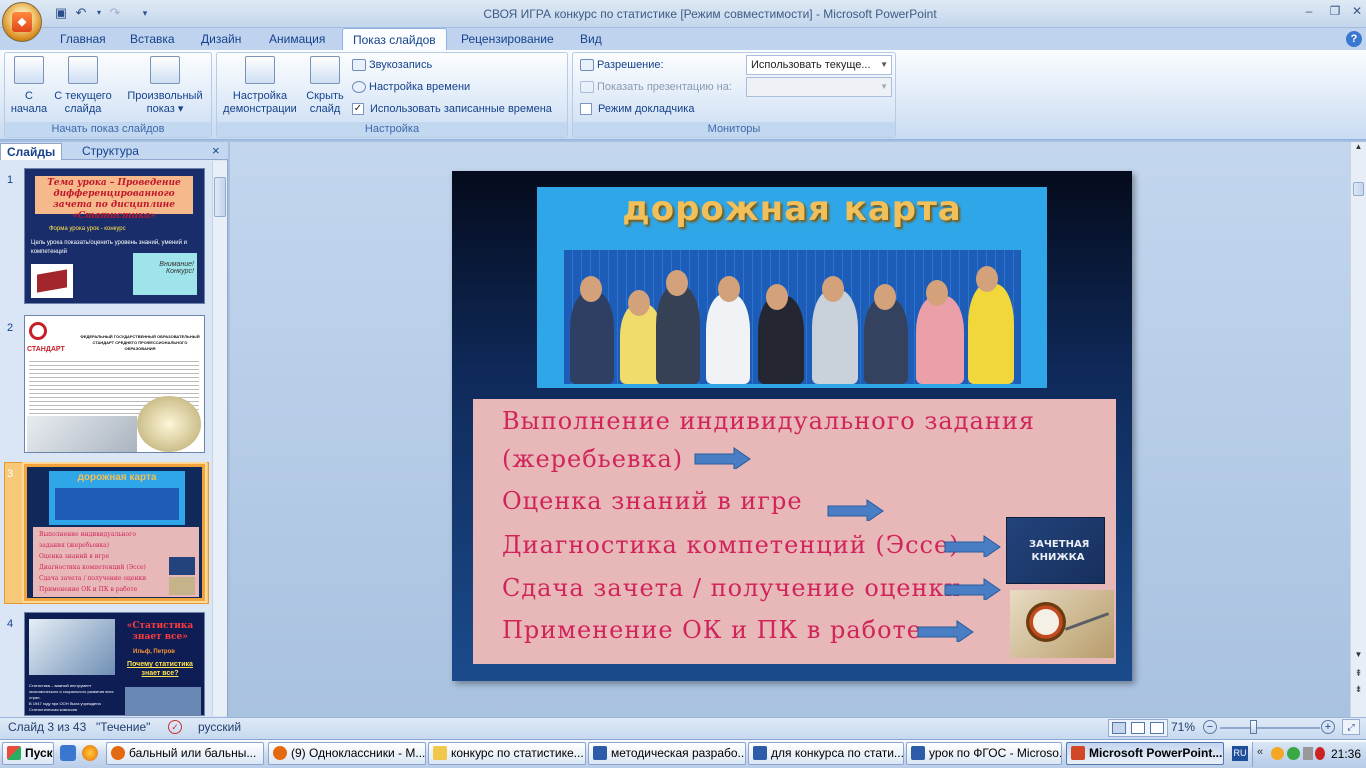  I want to click on custom-show-button: Произвольный показ ▾, so click(165, 86).